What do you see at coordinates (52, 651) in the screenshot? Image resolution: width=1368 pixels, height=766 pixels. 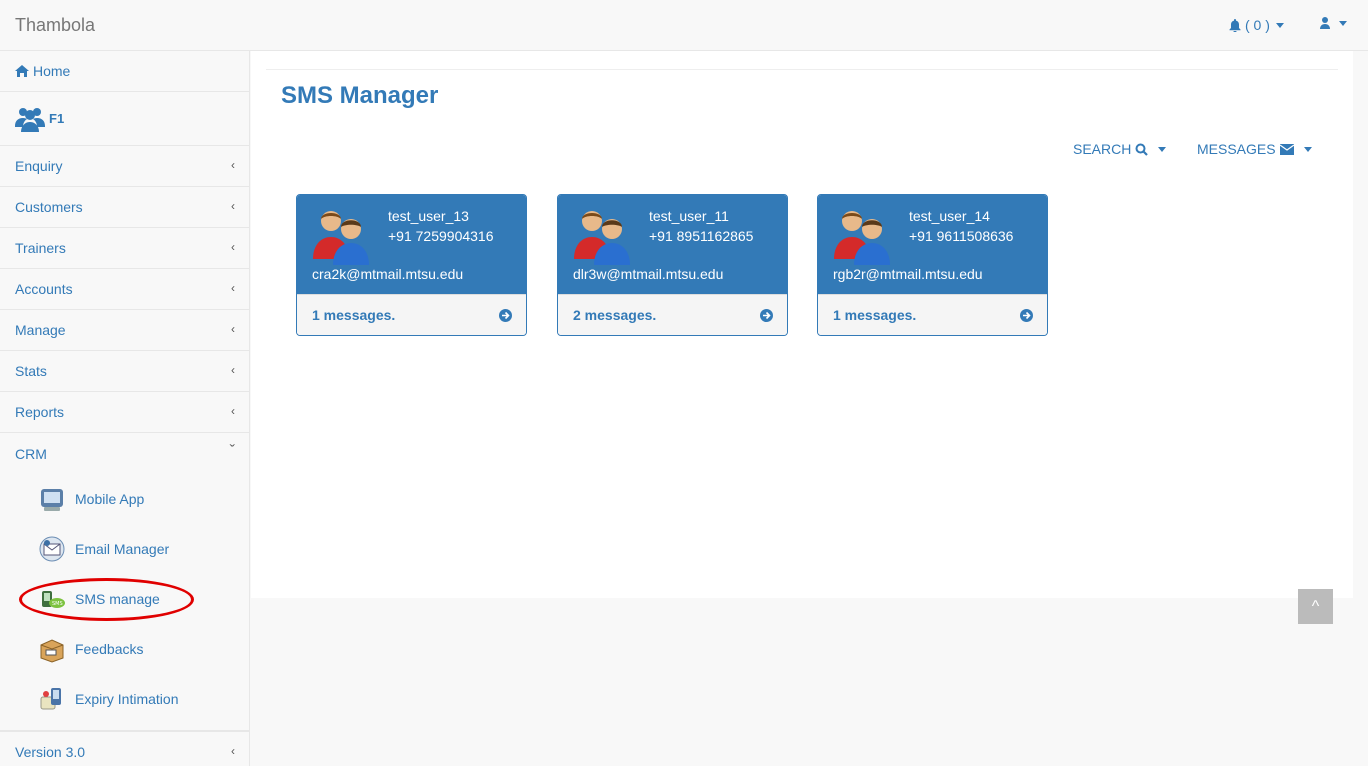 I see `feedback-box-icon` at bounding box center [52, 651].